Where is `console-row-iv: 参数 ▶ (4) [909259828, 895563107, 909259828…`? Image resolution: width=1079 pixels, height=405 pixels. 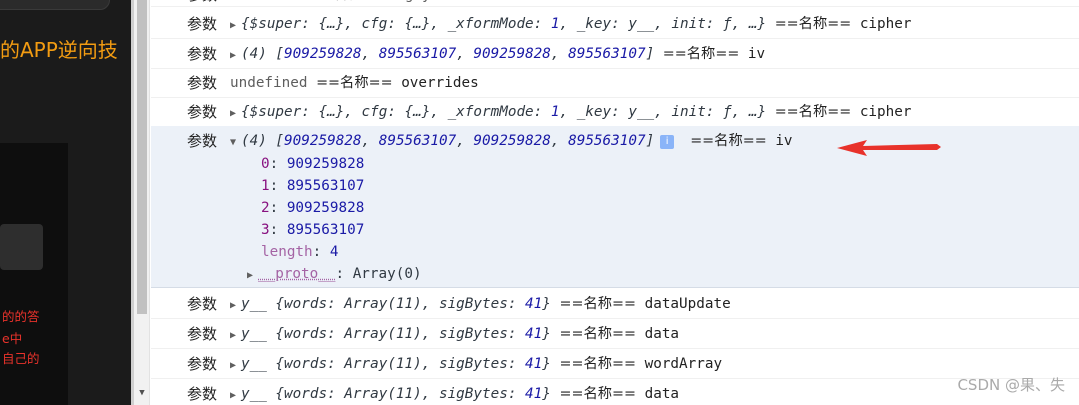 console-row-iv: 参数 ▶ (4) [909259828, 895563107, 909259828… is located at coordinates (615, 54).